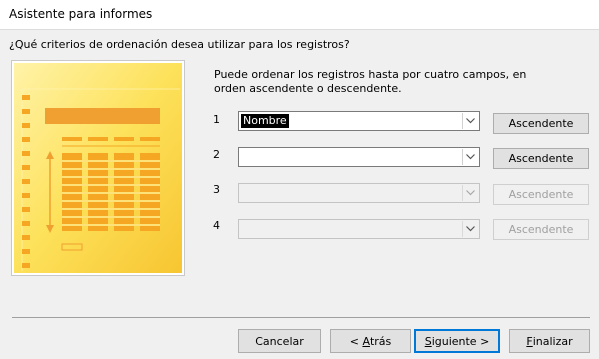 The width and height of the screenshot is (599, 359). I want to click on sort-field-3-value, so click(243, 193).